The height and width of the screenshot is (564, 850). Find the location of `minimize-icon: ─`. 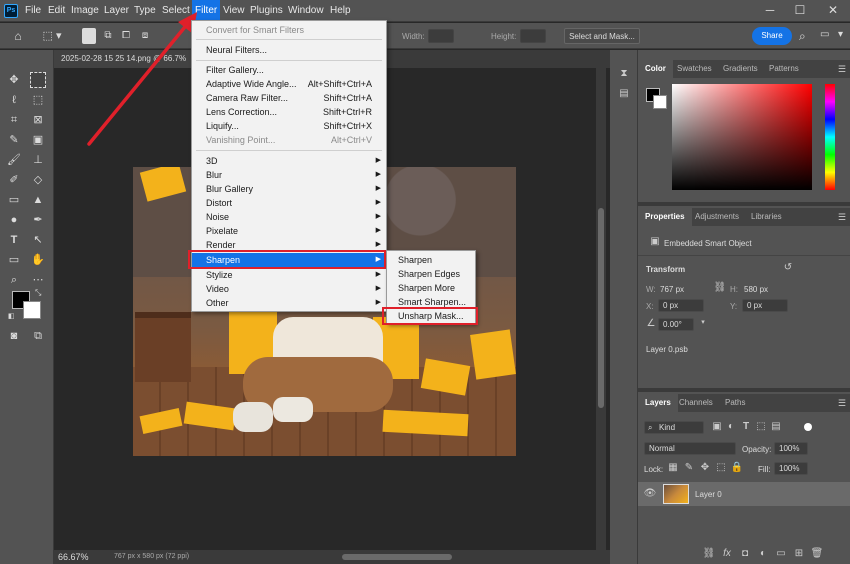

minimize-icon: ─ is located at coordinates (770, 11).